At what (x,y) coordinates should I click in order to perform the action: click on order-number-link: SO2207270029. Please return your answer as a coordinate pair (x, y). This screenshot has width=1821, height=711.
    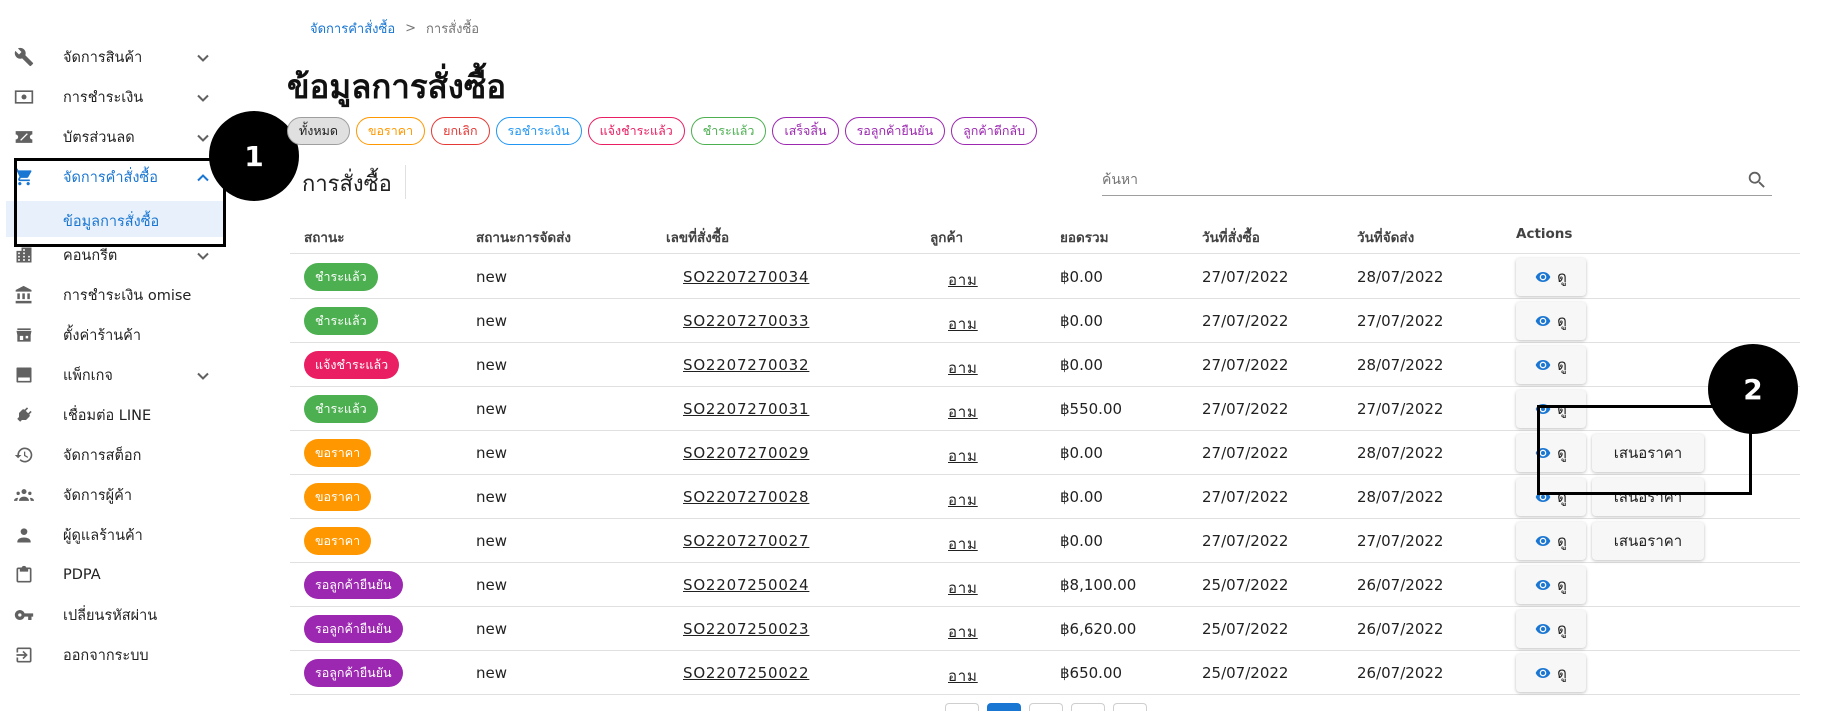
    Looking at the image, I should click on (746, 453).